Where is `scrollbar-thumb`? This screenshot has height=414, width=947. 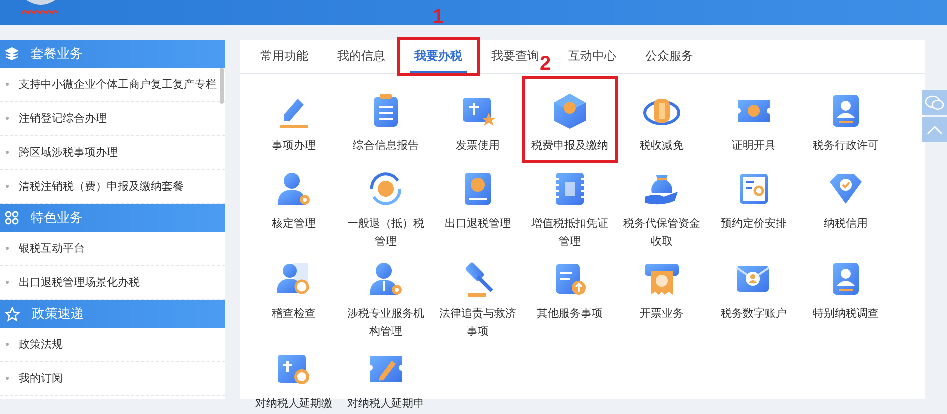 scrollbar-thumb is located at coordinates (222, 86).